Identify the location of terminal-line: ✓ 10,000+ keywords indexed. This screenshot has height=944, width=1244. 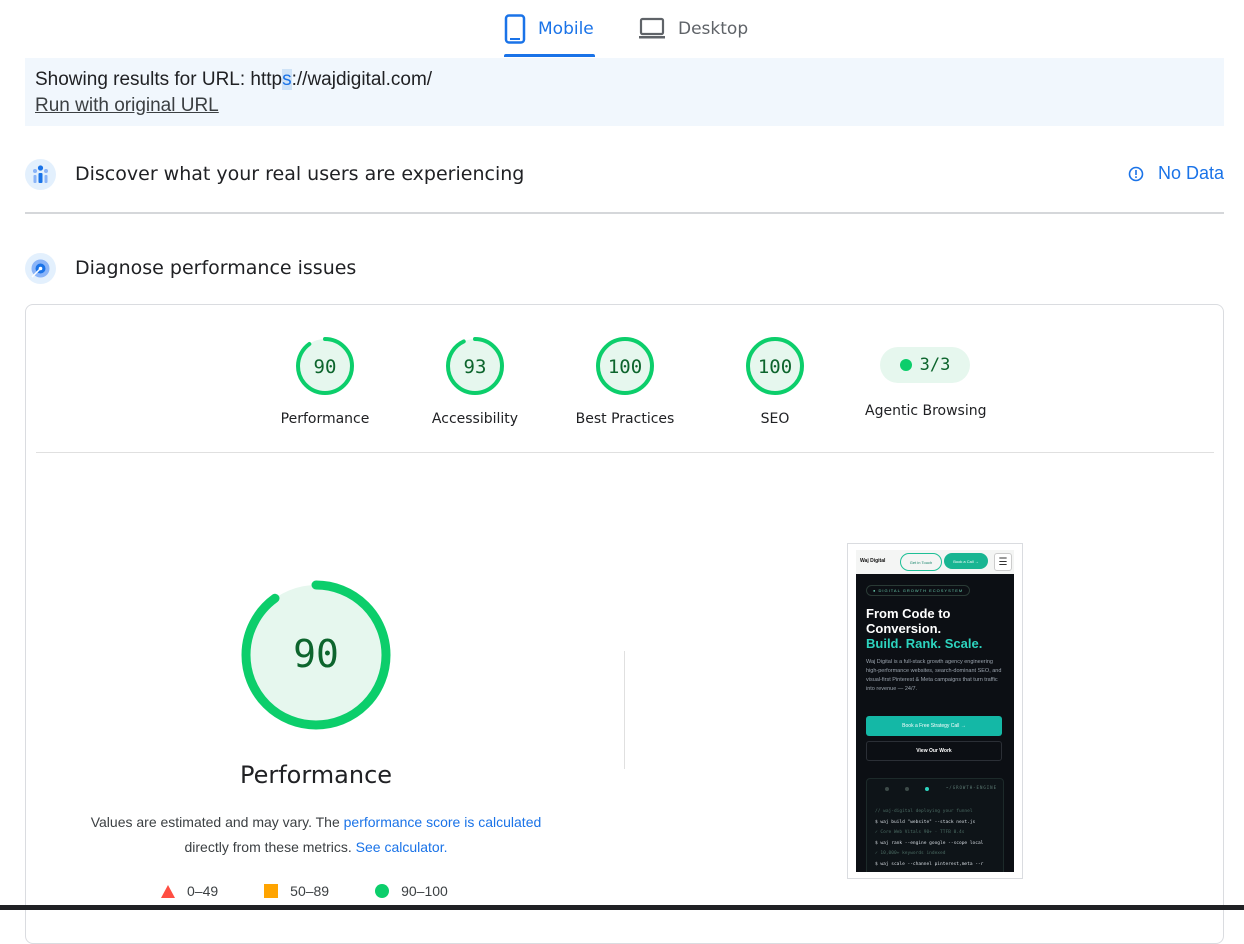
(910, 853).